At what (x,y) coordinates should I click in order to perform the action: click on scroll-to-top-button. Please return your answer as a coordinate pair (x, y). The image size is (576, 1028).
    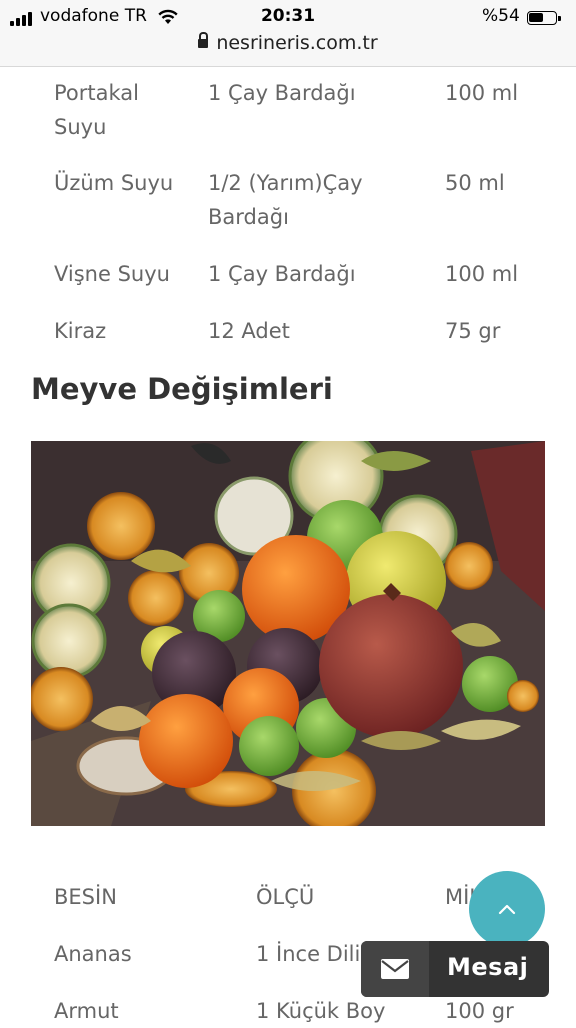
    Looking at the image, I should click on (507, 909).